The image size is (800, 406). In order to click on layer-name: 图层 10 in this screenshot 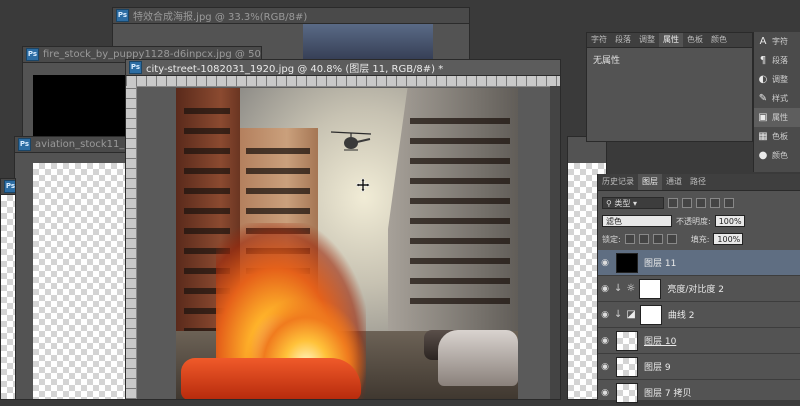, I will do `click(660, 340)`.